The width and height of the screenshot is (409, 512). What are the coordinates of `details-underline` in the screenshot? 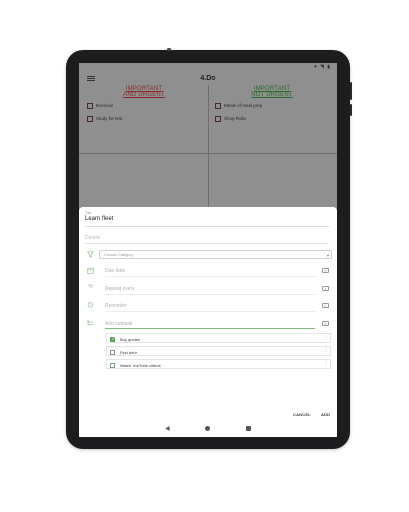 It's located at (207, 243).